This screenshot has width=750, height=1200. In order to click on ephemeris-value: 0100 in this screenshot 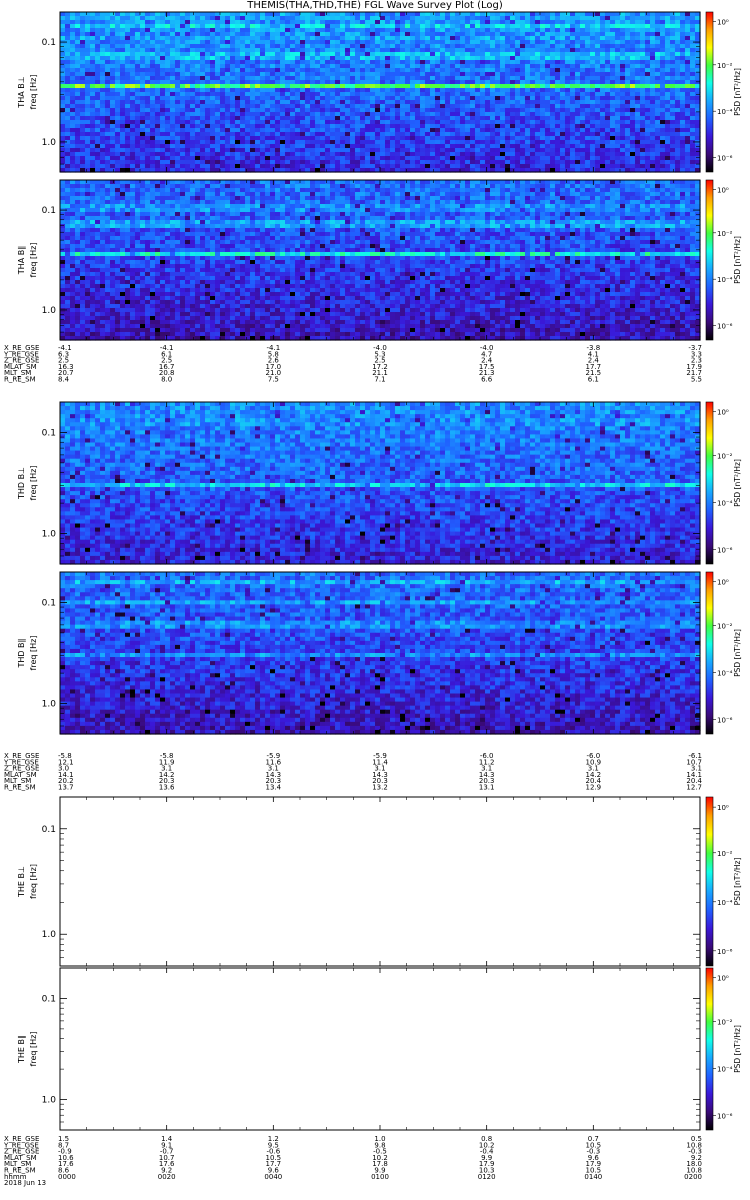, I will do `click(380, 1177)`.